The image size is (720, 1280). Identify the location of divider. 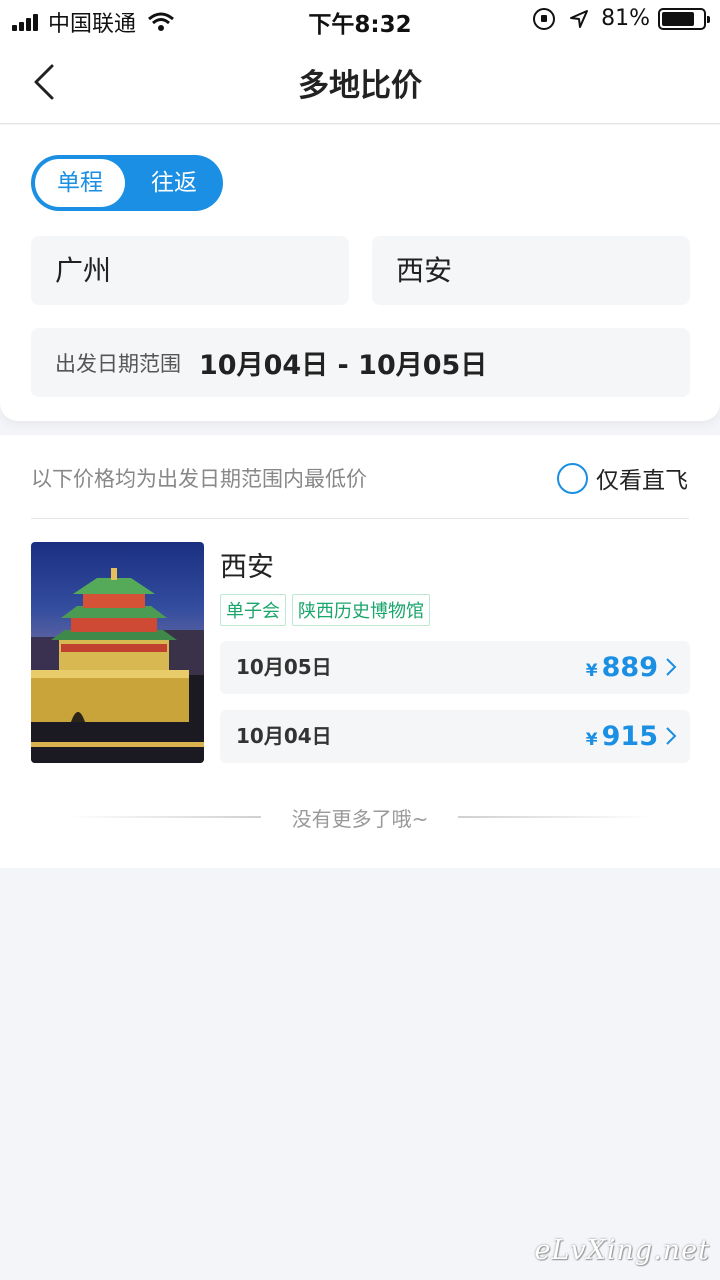
(360, 518).